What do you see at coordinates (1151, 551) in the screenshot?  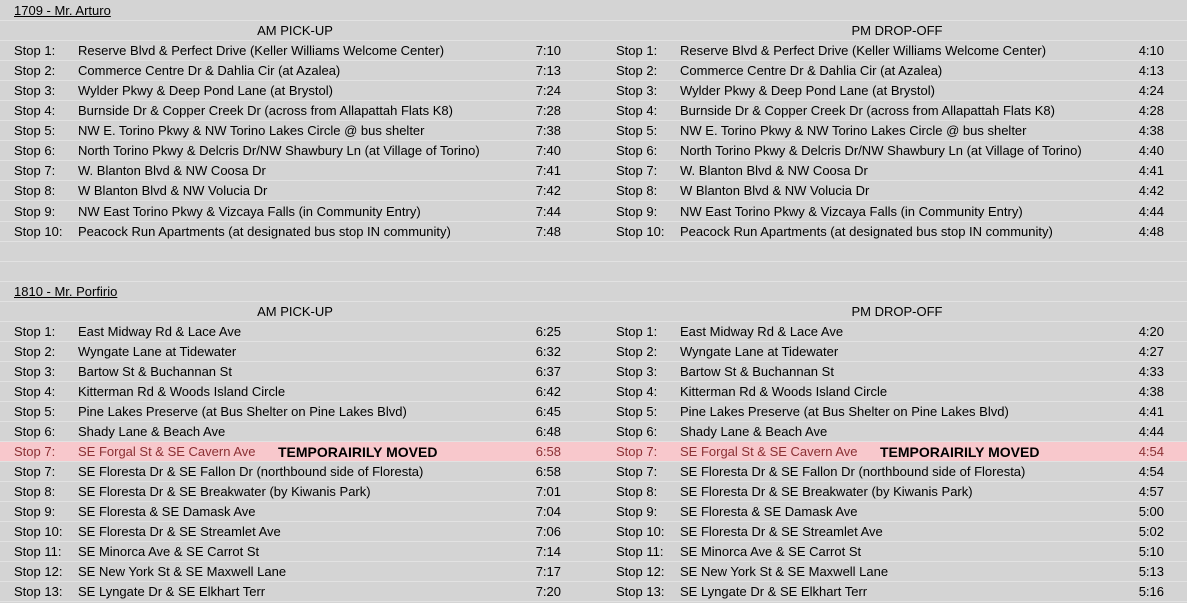 I see `pm-time: 5:10` at bounding box center [1151, 551].